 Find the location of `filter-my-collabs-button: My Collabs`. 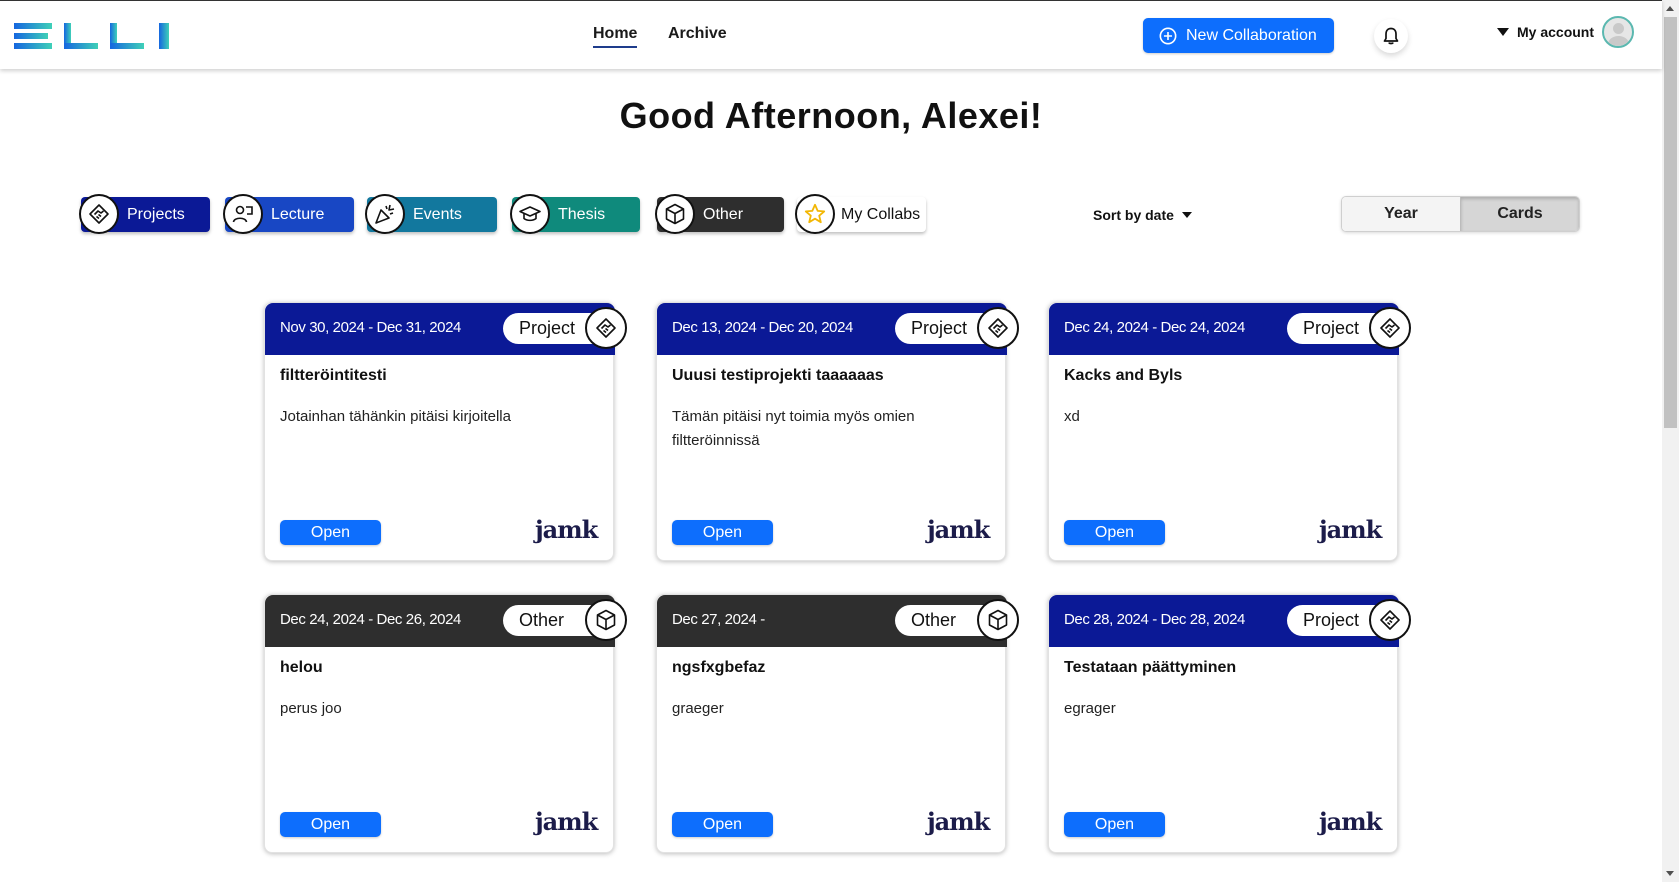

filter-my-collabs-button: My Collabs is located at coordinates (860, 214).